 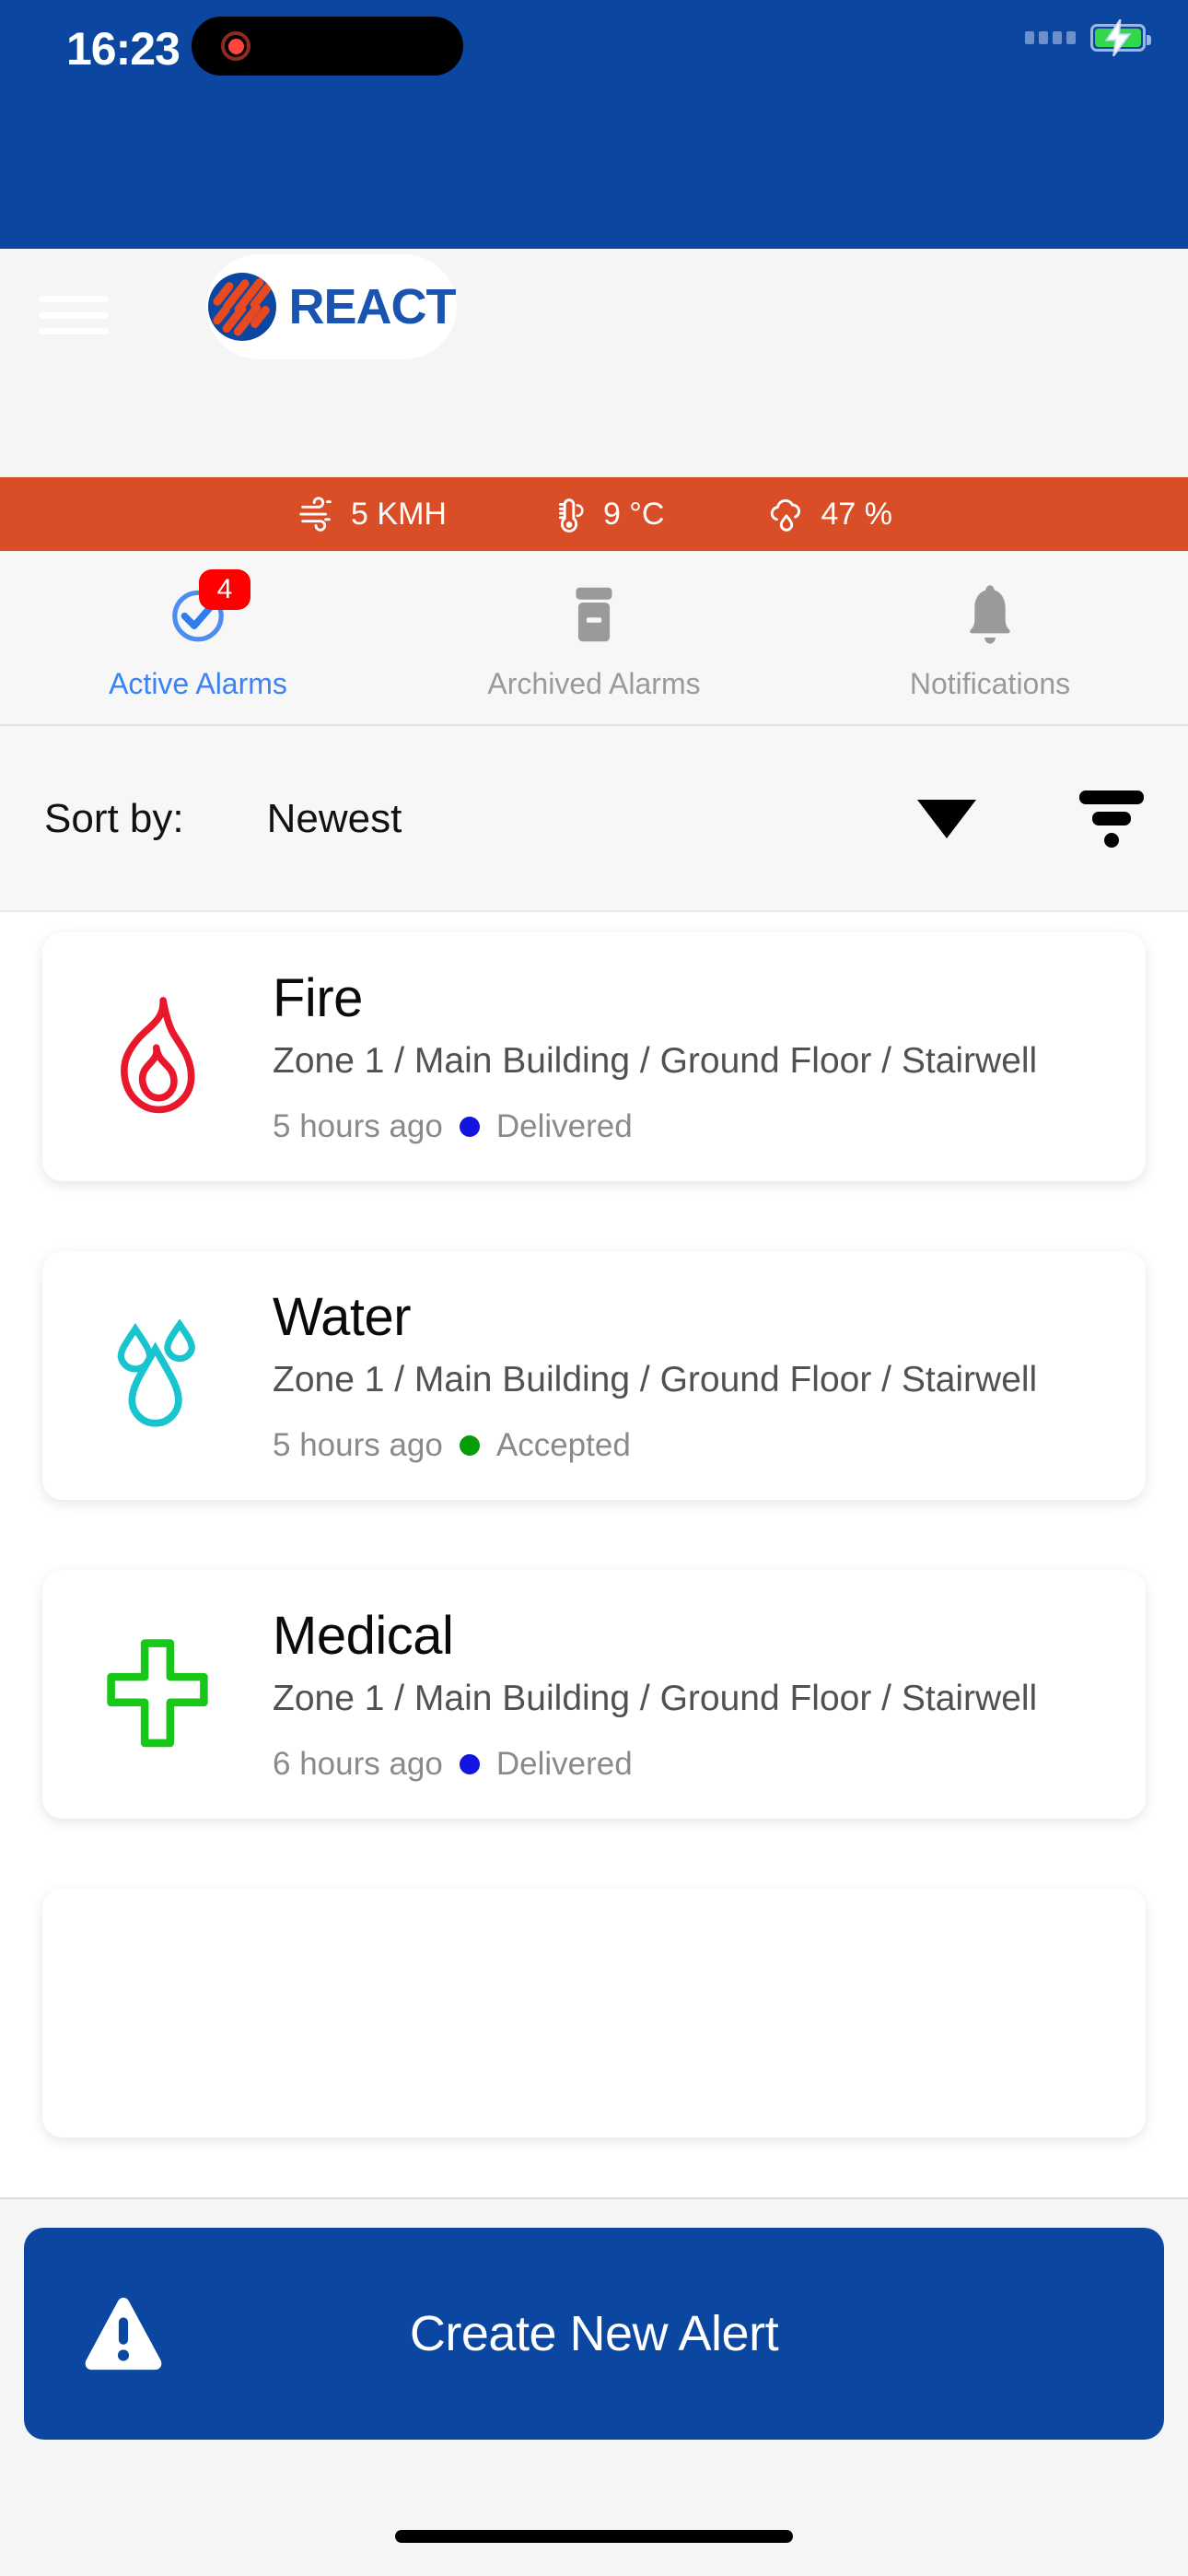 I want to click on app-logo: REACT, so click(x=331, y=306).